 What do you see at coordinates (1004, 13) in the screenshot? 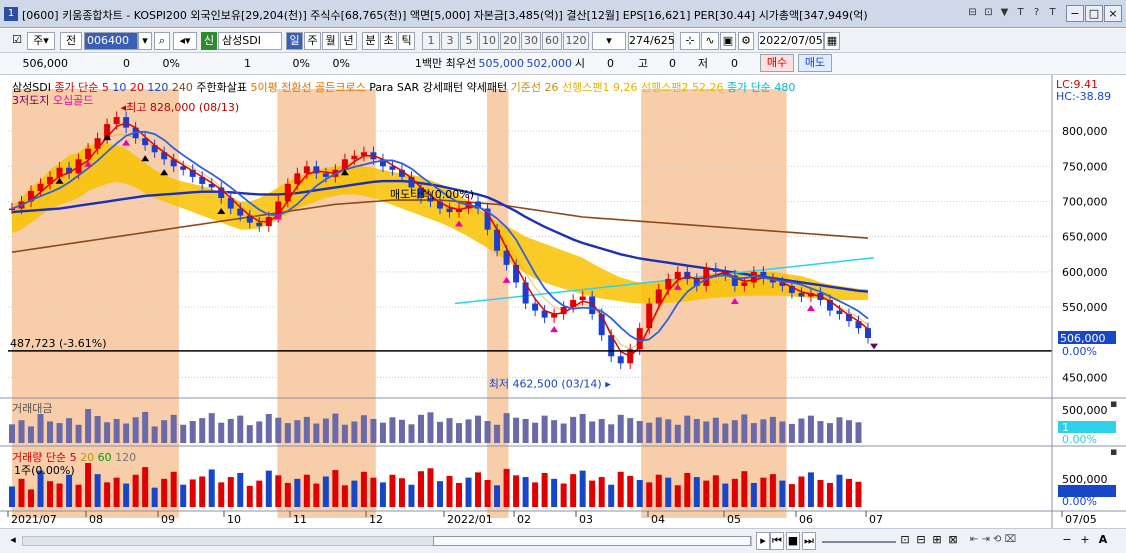
I see `dropdown-icon: ▼` at bounding box center [1004, 13].